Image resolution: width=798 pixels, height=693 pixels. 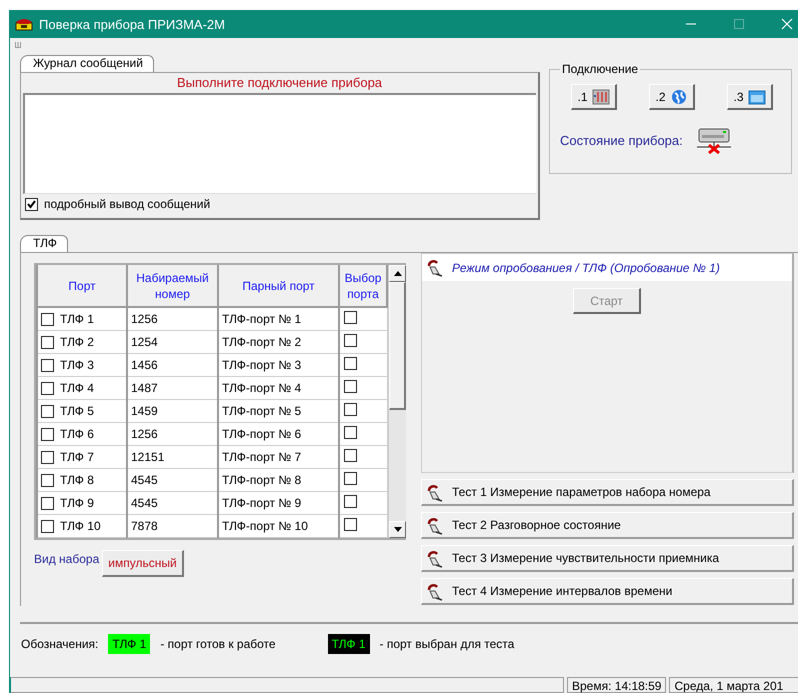 I want to click on port-name: ТЛФ 6, so click(x=77, y=434).